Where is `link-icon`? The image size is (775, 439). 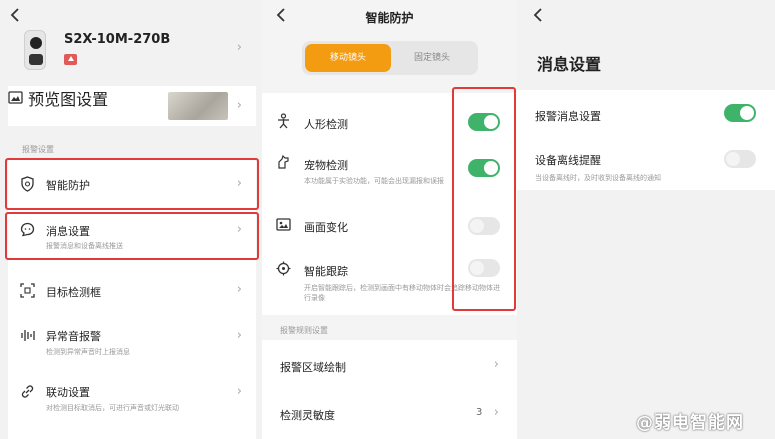 link-icon is located at coordinates (28, 392).